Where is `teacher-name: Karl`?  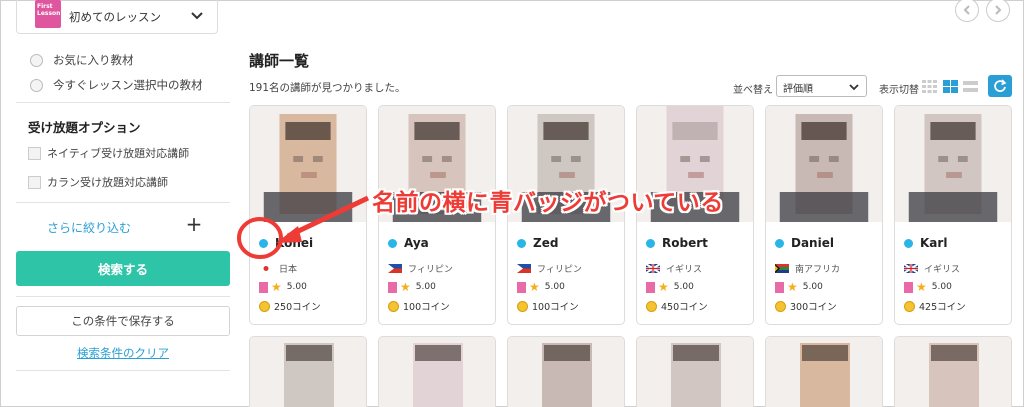
teacher-name: Karl is located at coordinates (933, 243).